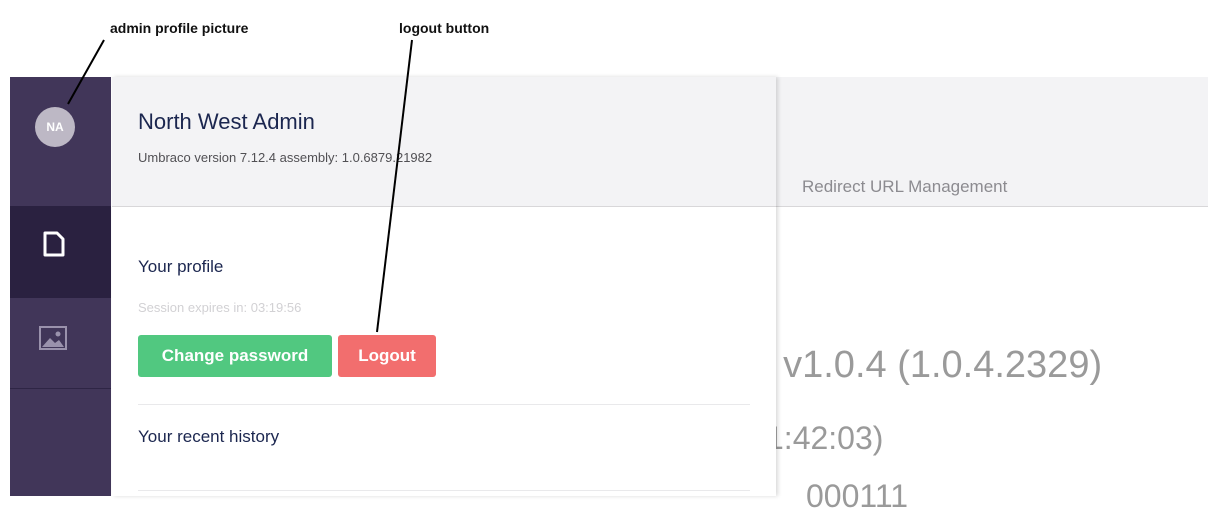 This screenshot has height=515, width=1208. What do you see at coordinates (857, 496) in the screenshot?
I see `extra-text: 000111` at bounding box center [857, 496].